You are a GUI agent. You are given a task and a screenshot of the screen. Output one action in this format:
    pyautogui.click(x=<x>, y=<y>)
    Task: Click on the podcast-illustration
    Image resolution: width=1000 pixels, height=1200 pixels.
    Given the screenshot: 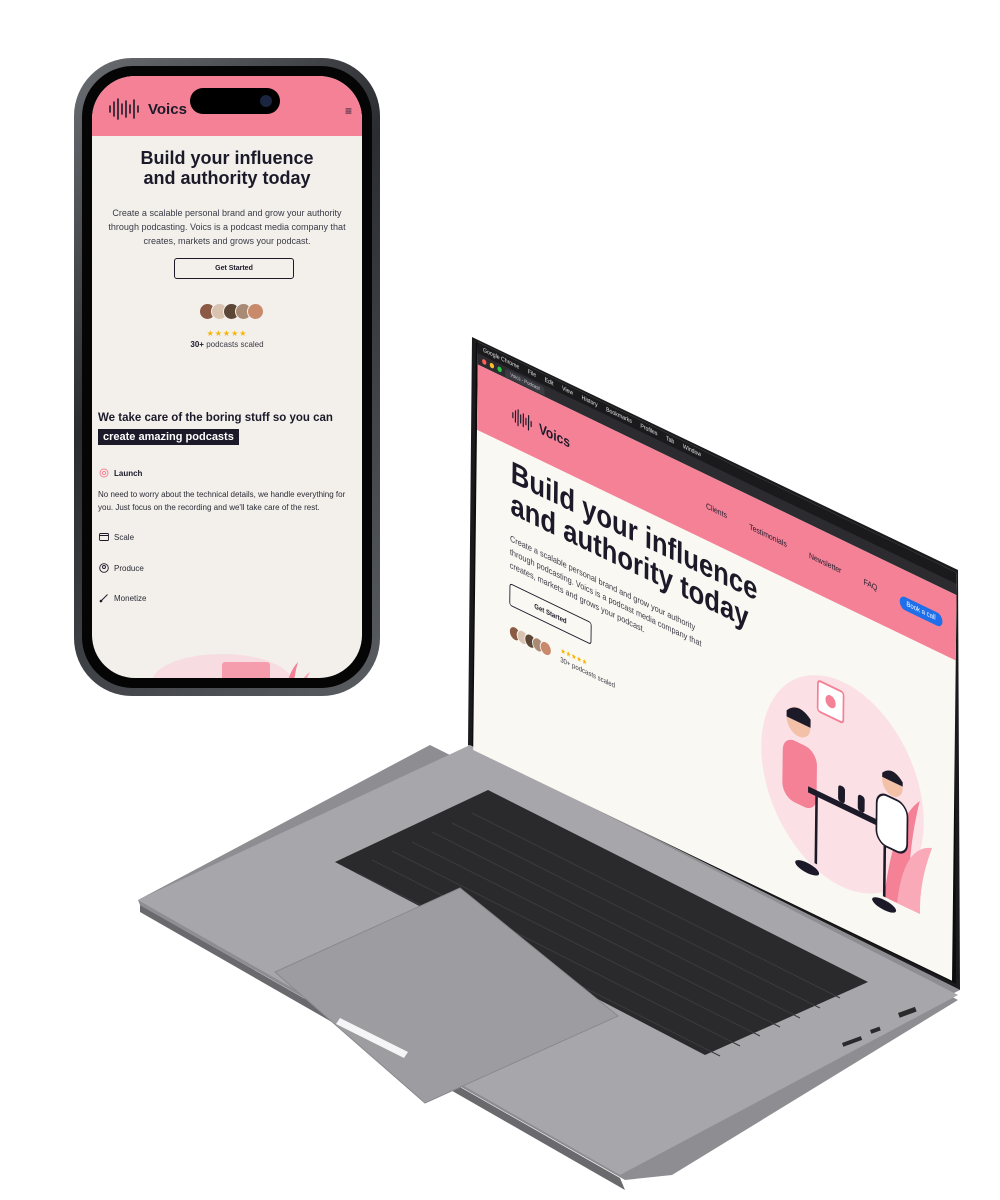 What is the action you would take?
    pyautogui.click(x=847, y=795)
    